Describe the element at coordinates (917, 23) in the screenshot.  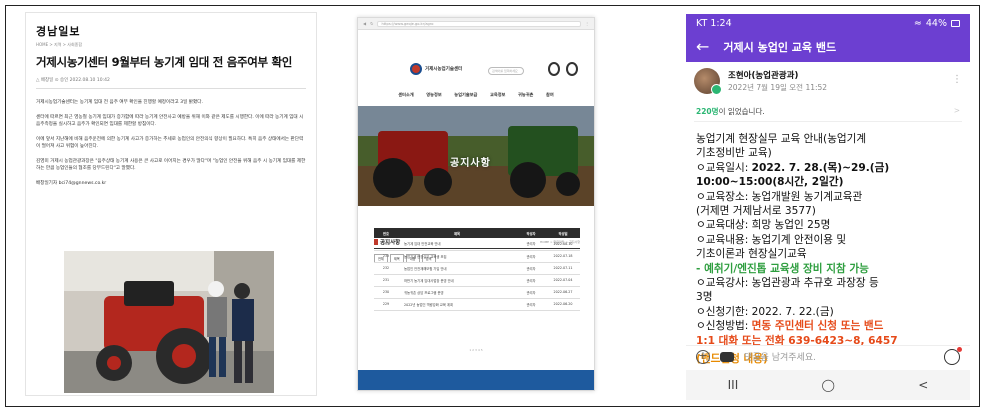
I see `wifi-icon: ≈` at that location.